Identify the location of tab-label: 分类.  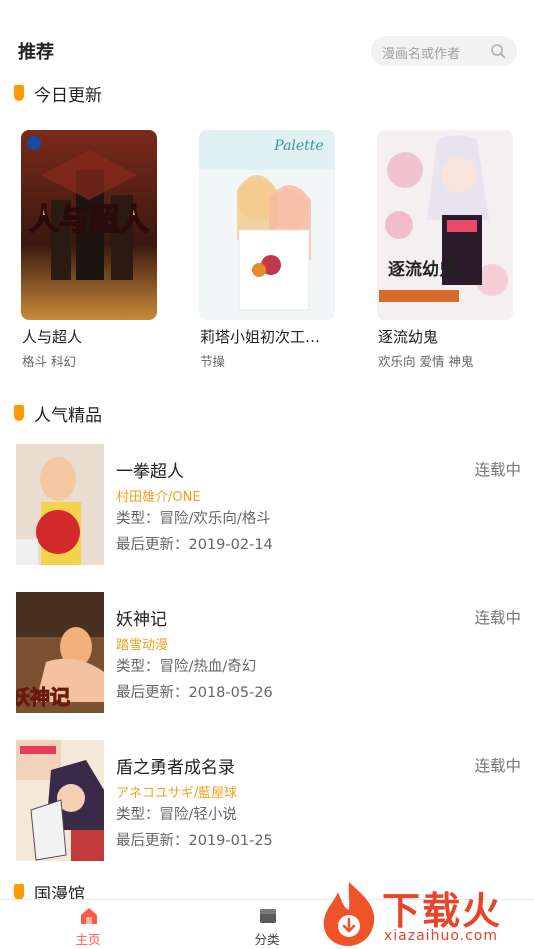
(267, 939).